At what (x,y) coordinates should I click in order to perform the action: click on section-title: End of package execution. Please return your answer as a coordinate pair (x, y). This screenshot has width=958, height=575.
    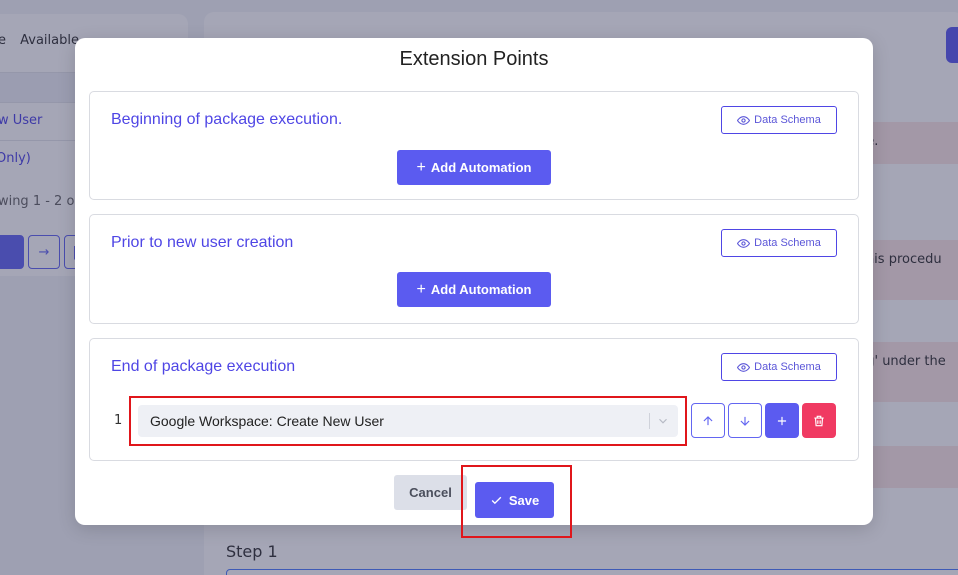
    Looking at the image, I should click on (203, 366).